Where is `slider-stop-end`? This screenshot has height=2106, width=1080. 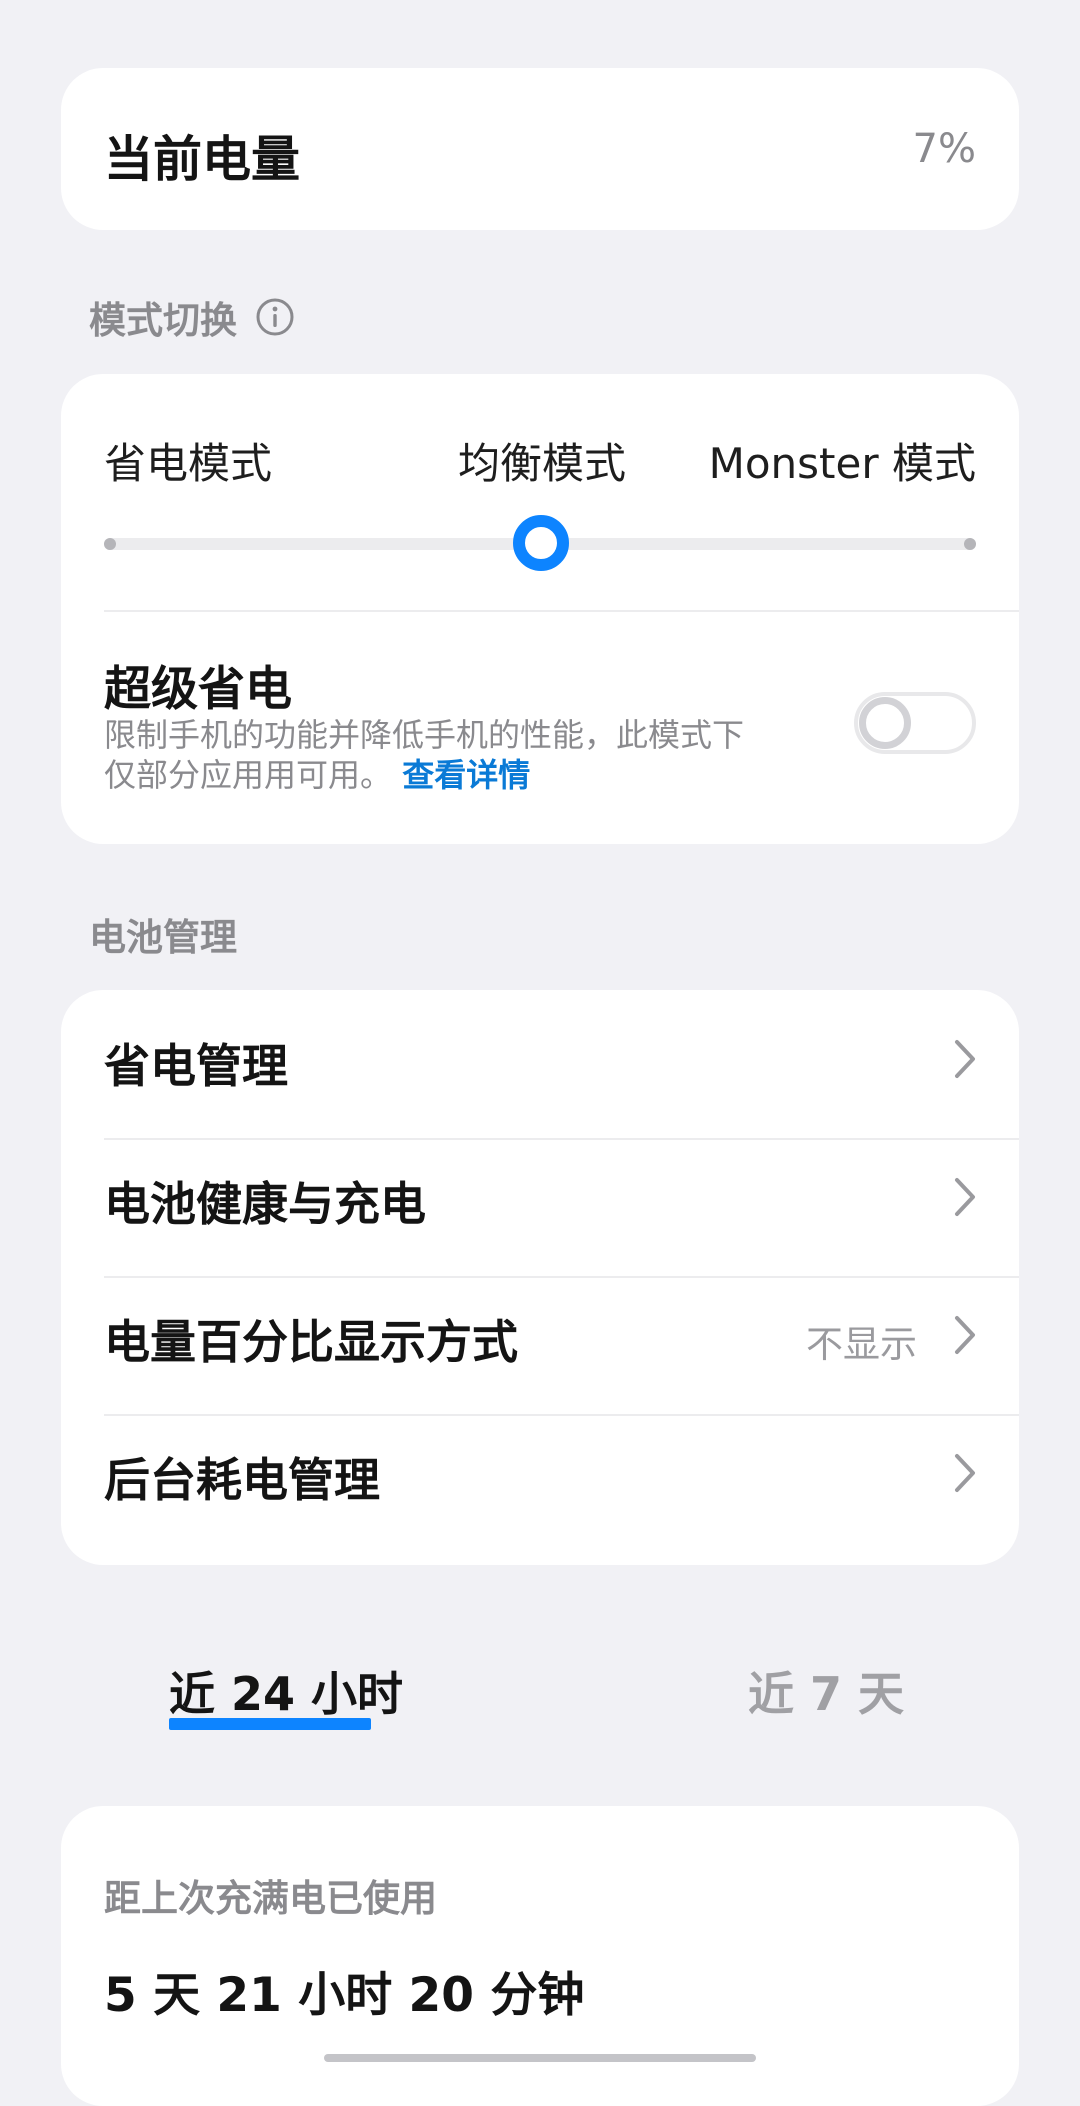 slider-stop-end is located at coordinates (970, 544).